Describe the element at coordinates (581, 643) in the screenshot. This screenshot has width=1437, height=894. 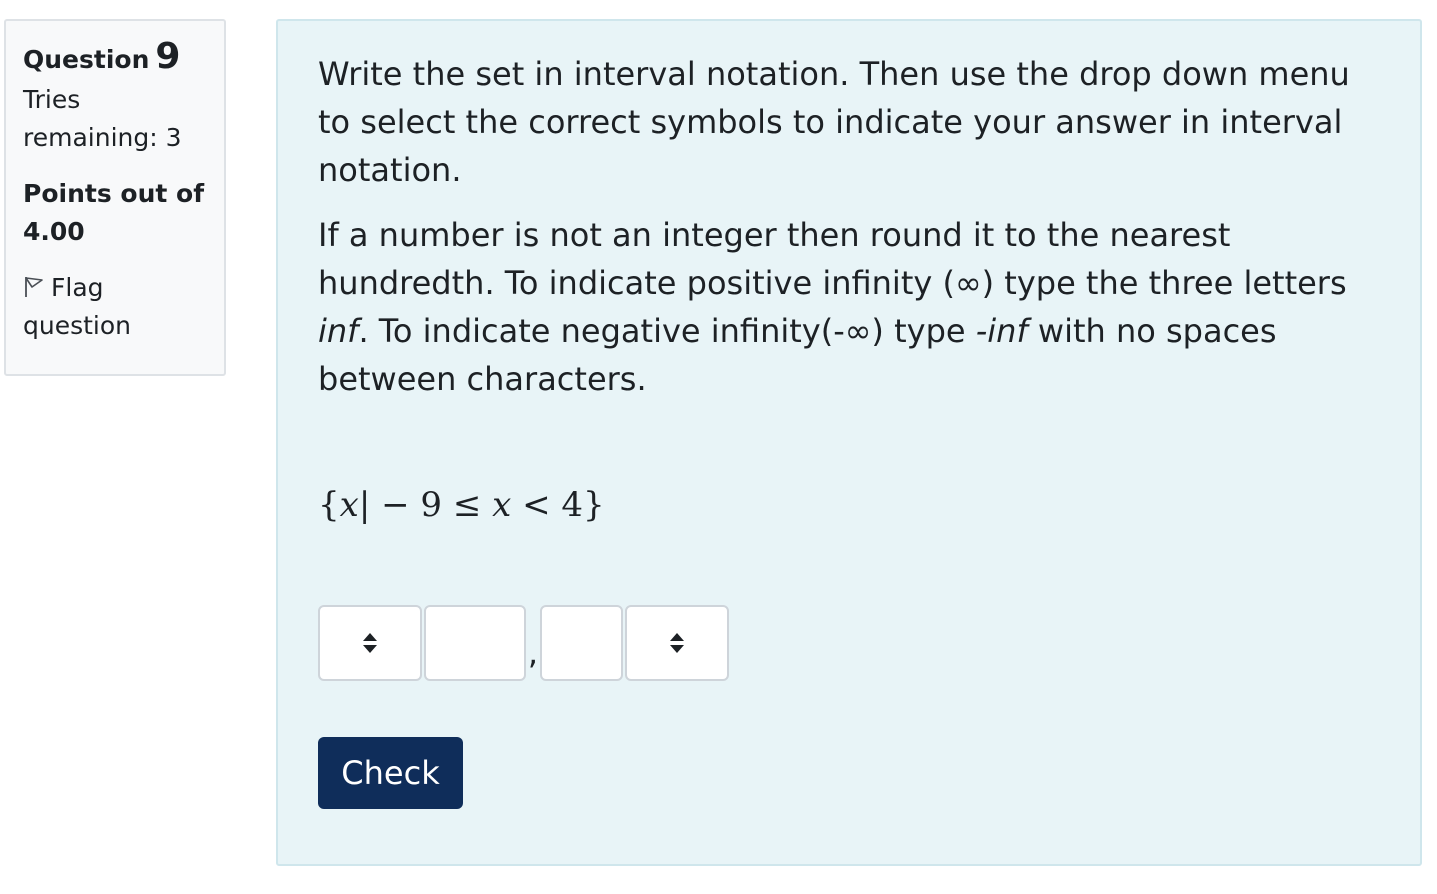
I see `upper-bound-input` at that location.